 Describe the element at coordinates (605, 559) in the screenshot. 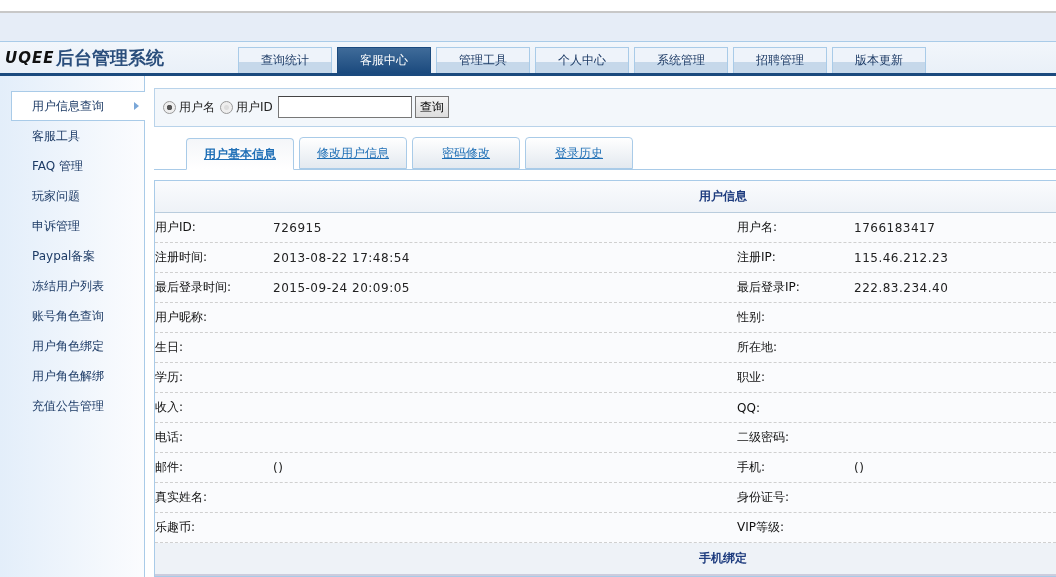

I see `section-title: 手机绑定` at that location.